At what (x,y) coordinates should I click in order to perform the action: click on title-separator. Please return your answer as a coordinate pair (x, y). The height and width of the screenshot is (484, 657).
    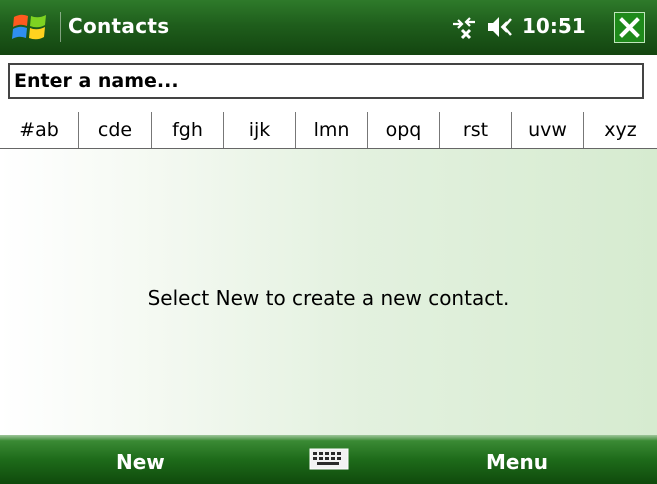
    Looking at the image, I should click on (60, 27).